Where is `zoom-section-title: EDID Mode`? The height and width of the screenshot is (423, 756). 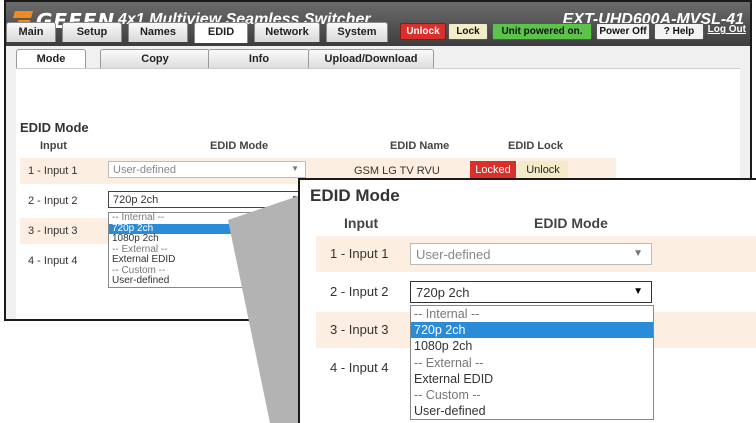 zoom-section-title: EDID Mode is located at coordinates (355, 195).